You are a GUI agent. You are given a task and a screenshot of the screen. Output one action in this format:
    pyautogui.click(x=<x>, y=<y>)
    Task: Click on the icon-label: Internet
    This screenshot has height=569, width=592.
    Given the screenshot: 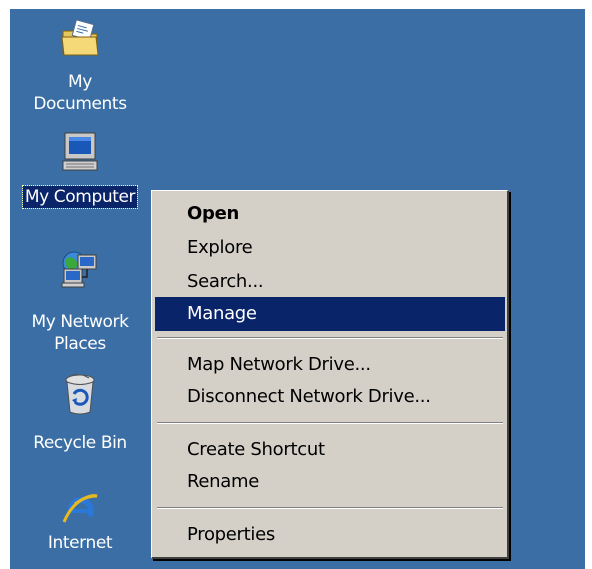 What is the action you would take?
    pyautogui.click(x=80, y=543)
    